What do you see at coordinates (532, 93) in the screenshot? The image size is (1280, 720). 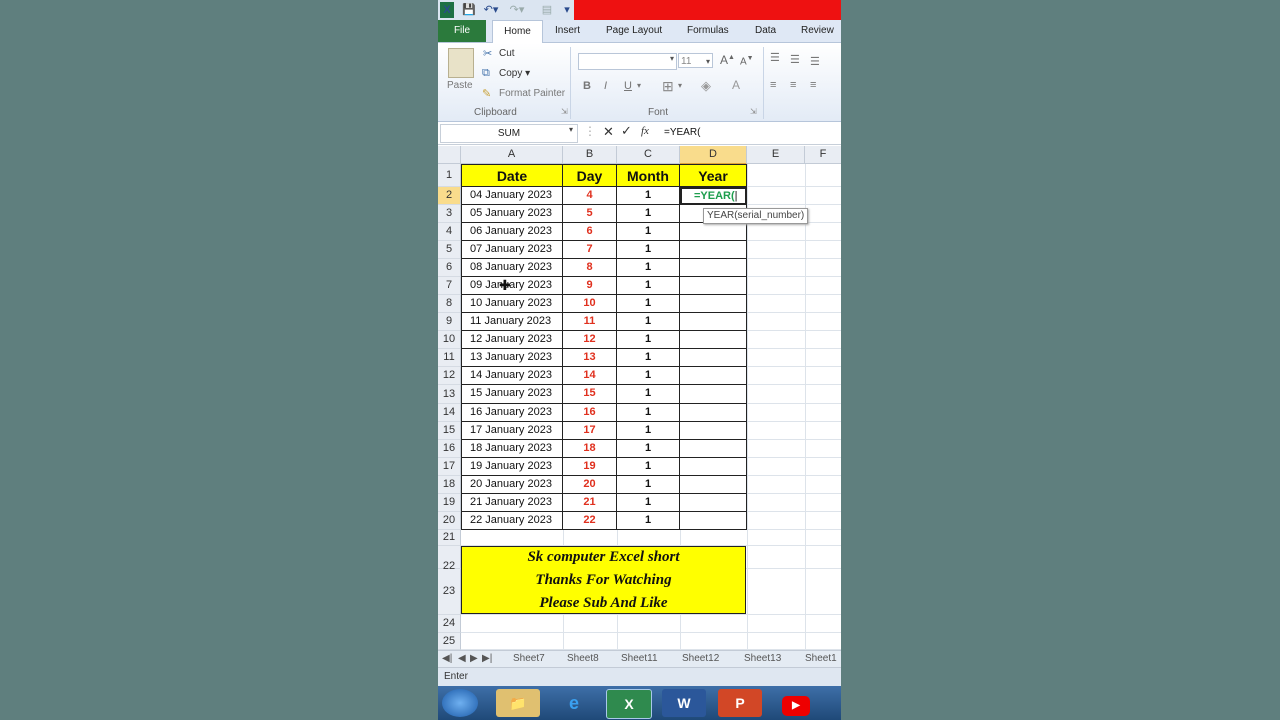 I see `format-painter-button: Format Painter` at bounding box center [532, 93].